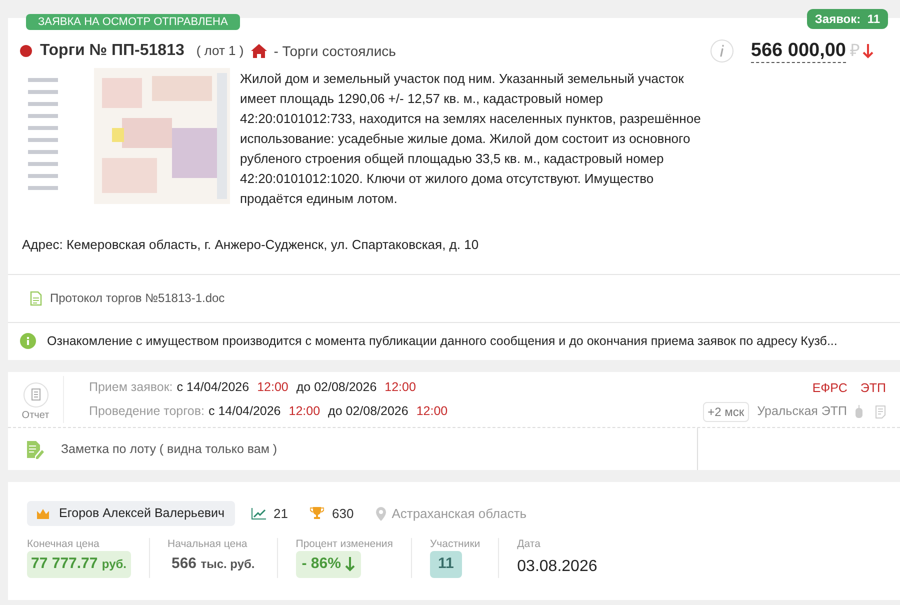 Image resolution: width=900 pixels, height=605 pixels. Describe the element at coordinates (258, 514) in the screenshot. I see `trend-chart-icon` at that location.